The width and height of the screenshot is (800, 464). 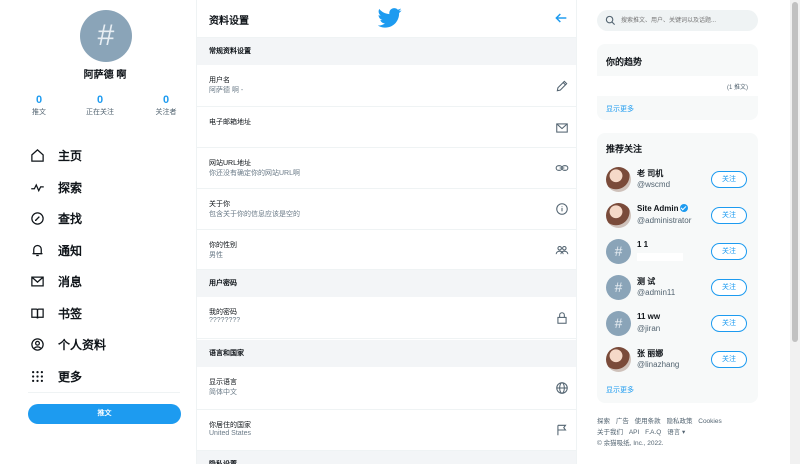 I want to click on follow-user-name: 1 1, so click(x=643, y=244).